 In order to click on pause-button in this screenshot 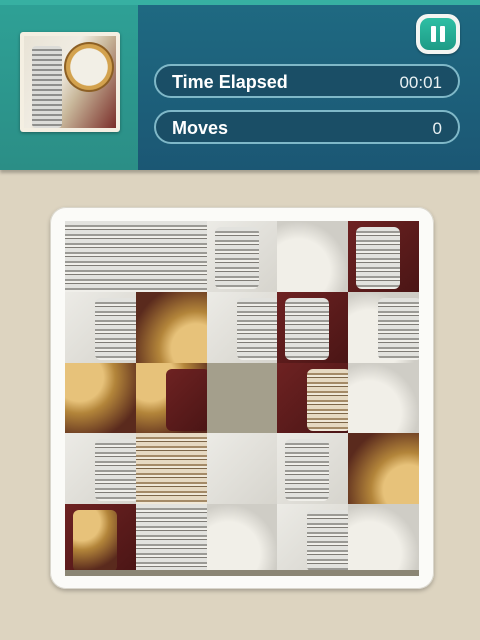, I will do `click(438, 34)`.